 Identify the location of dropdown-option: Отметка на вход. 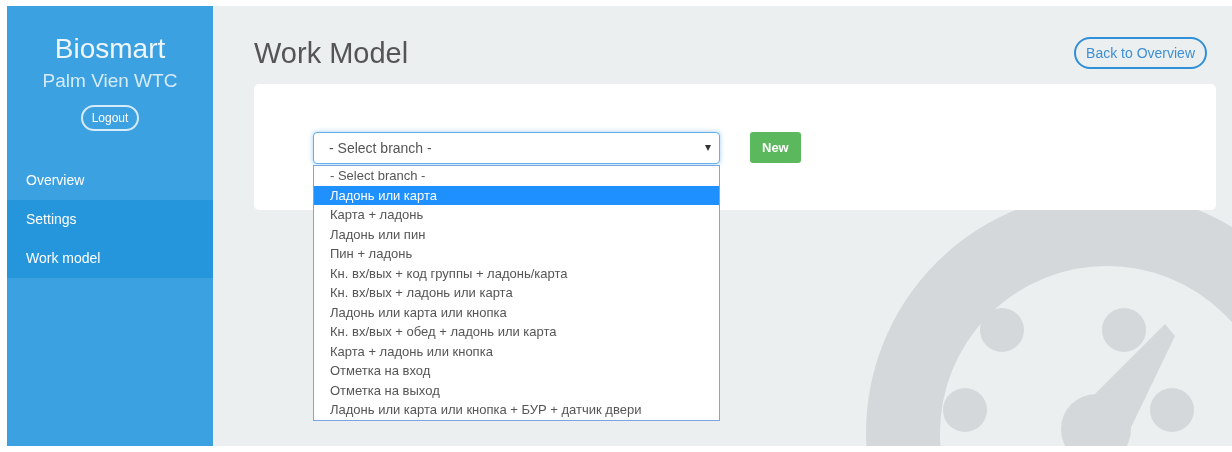
(516, 371).